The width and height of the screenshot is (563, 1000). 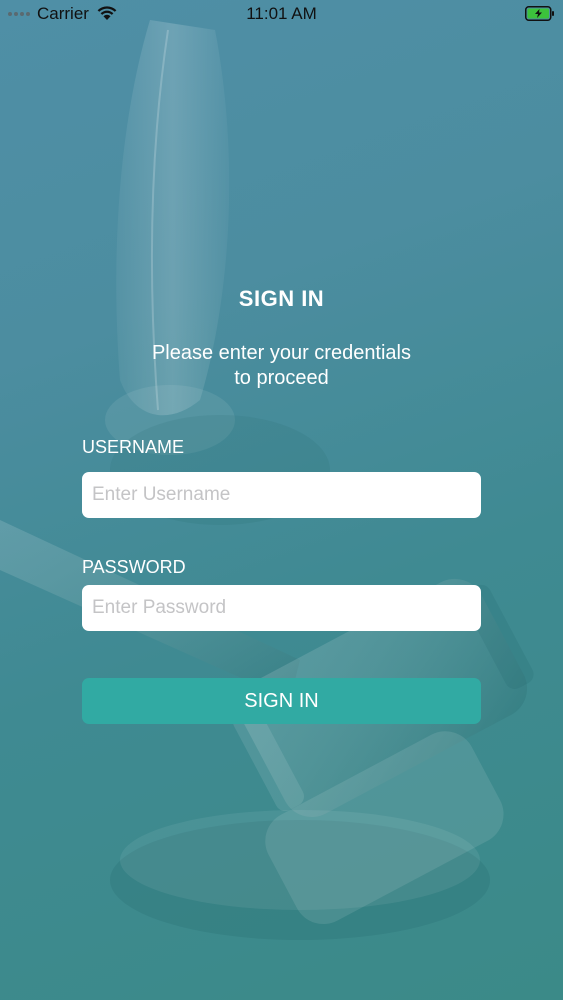 I want to click on status-time: 11:01 AM, so click(x=281, y=13).